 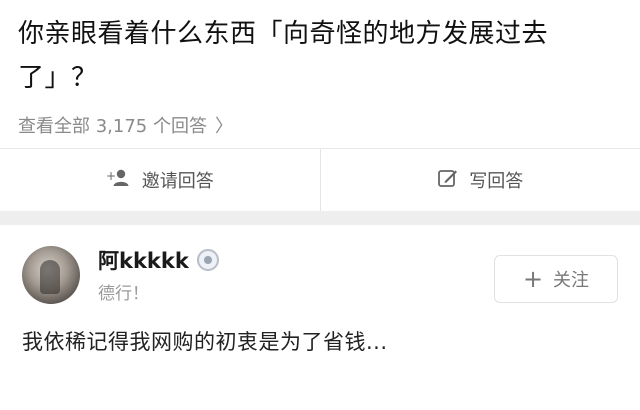 What do you see at coordinates (112, 125) in the screenshot?
I see `view-all-answers-label: 查看全部 3,175 个回答` at bounding box center [112, 125].